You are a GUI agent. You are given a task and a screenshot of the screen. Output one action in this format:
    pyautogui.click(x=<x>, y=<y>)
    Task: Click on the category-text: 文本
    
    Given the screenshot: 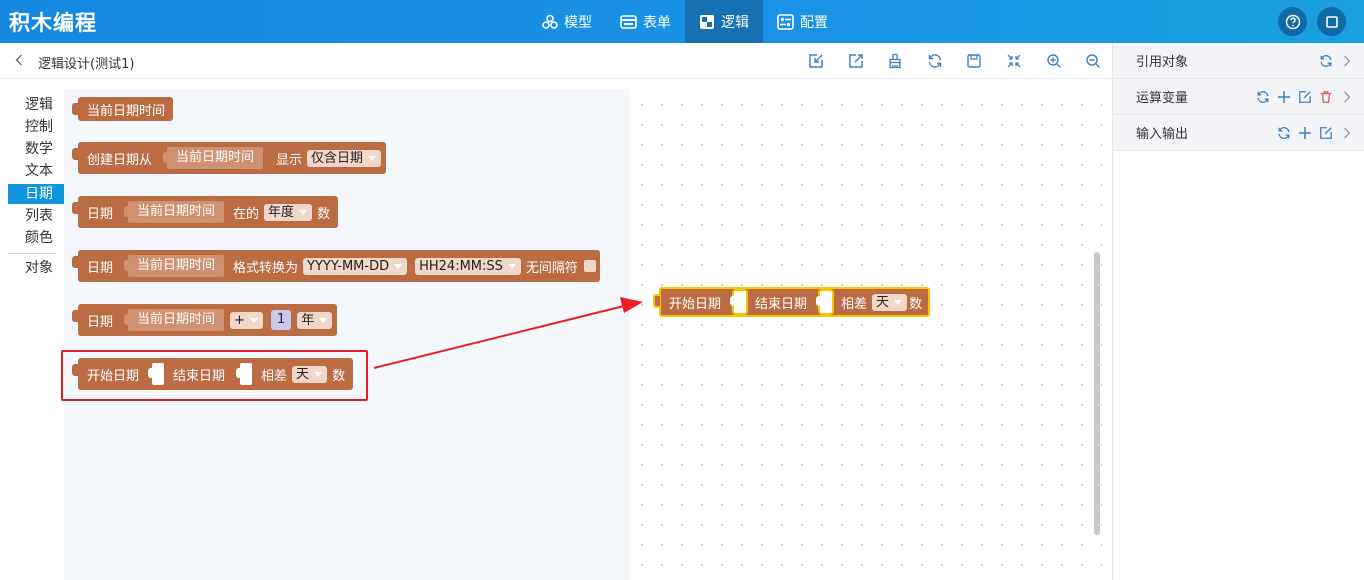 What is the action you would take?
    pyautogui.click(x=36, y=171)
    